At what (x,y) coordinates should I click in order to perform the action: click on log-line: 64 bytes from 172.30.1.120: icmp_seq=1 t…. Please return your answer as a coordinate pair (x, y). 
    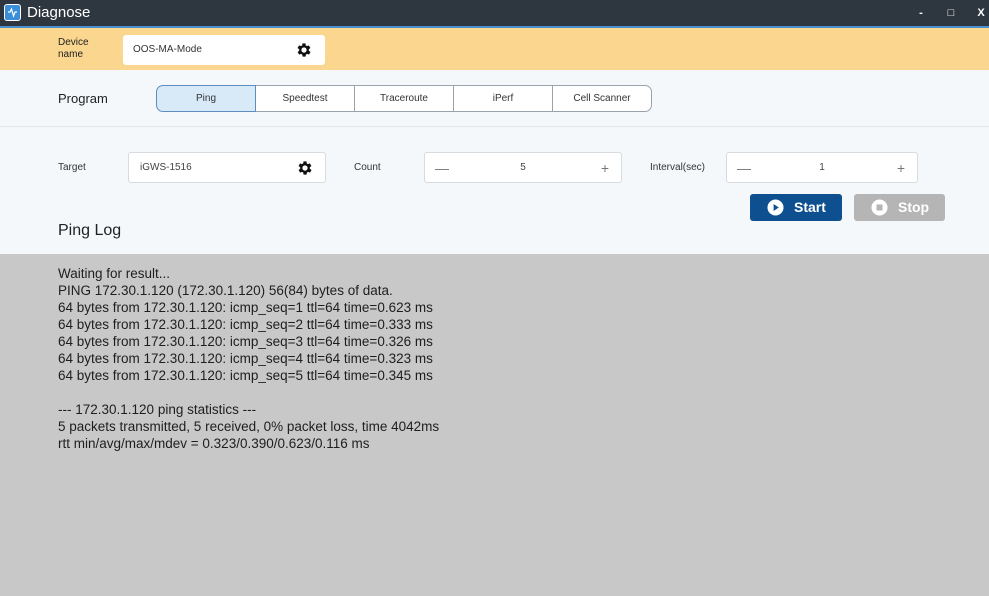
    Looking at the image, I should click on (245, 307).